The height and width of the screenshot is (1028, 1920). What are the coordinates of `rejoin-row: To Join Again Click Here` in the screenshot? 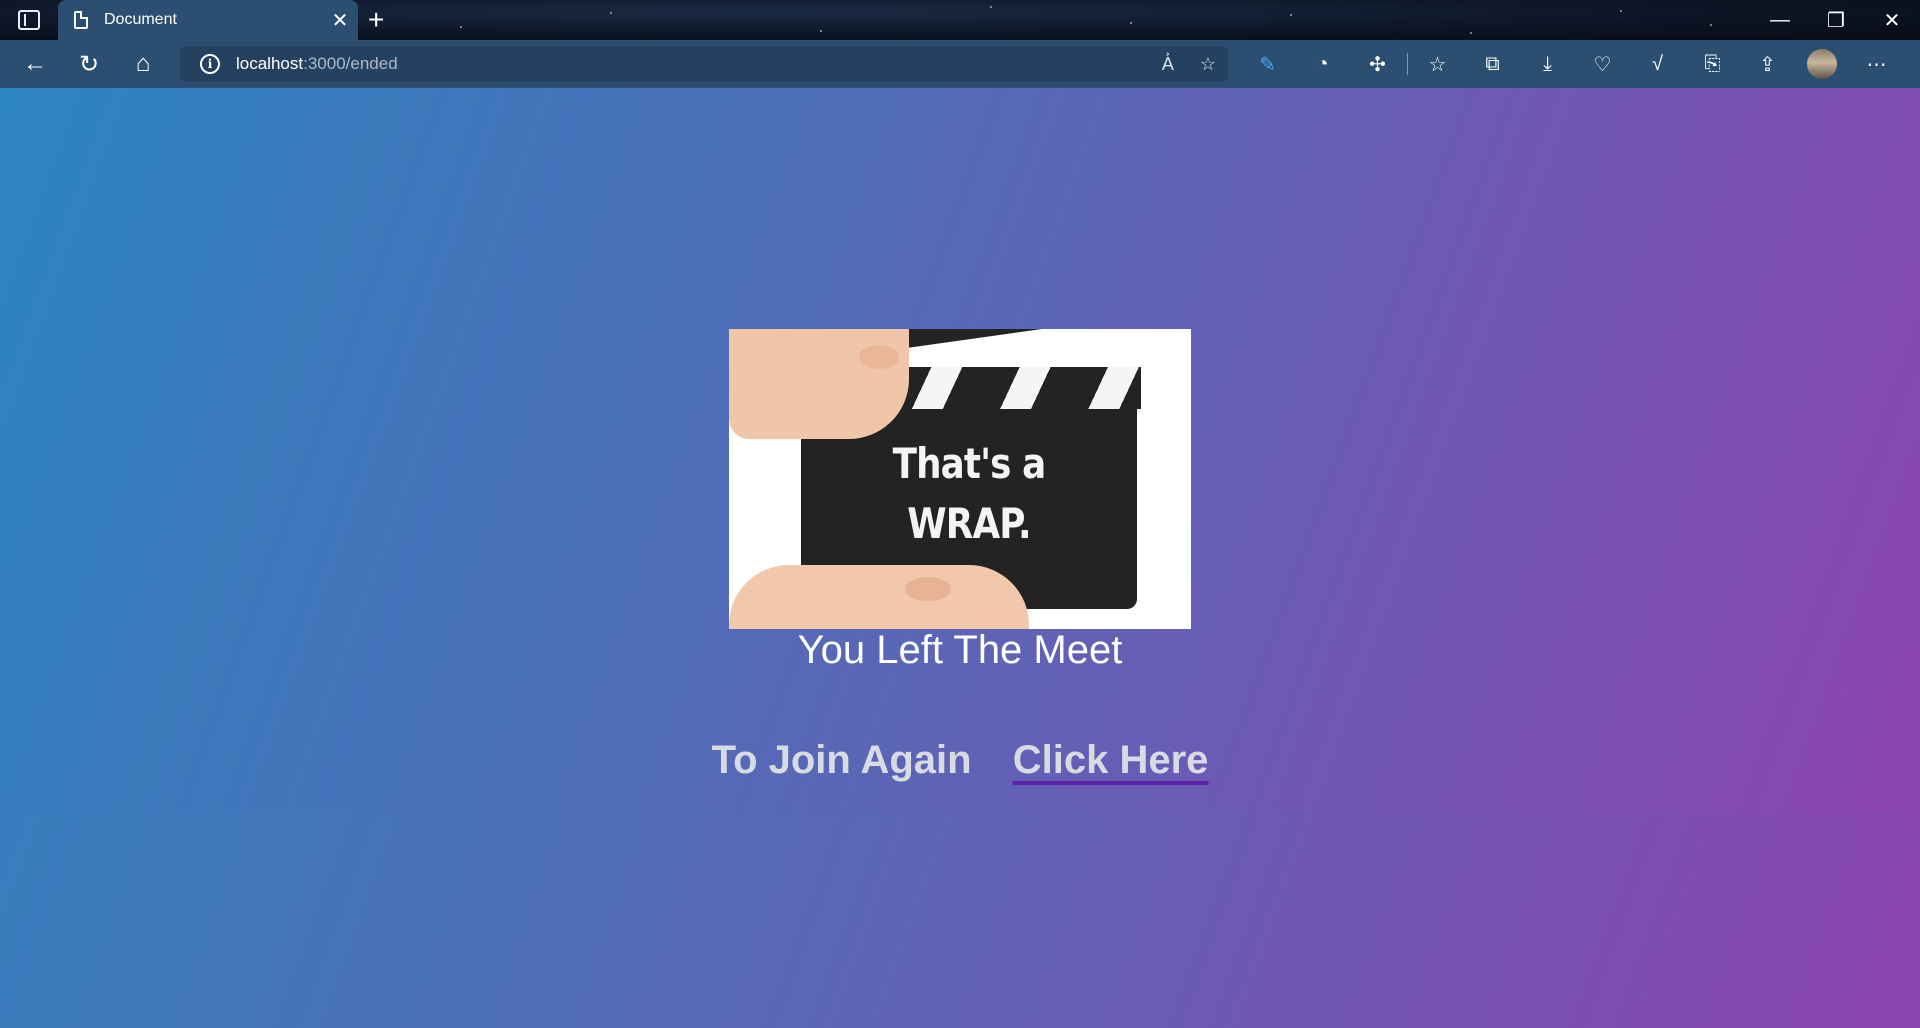 It's located at (960, 760).